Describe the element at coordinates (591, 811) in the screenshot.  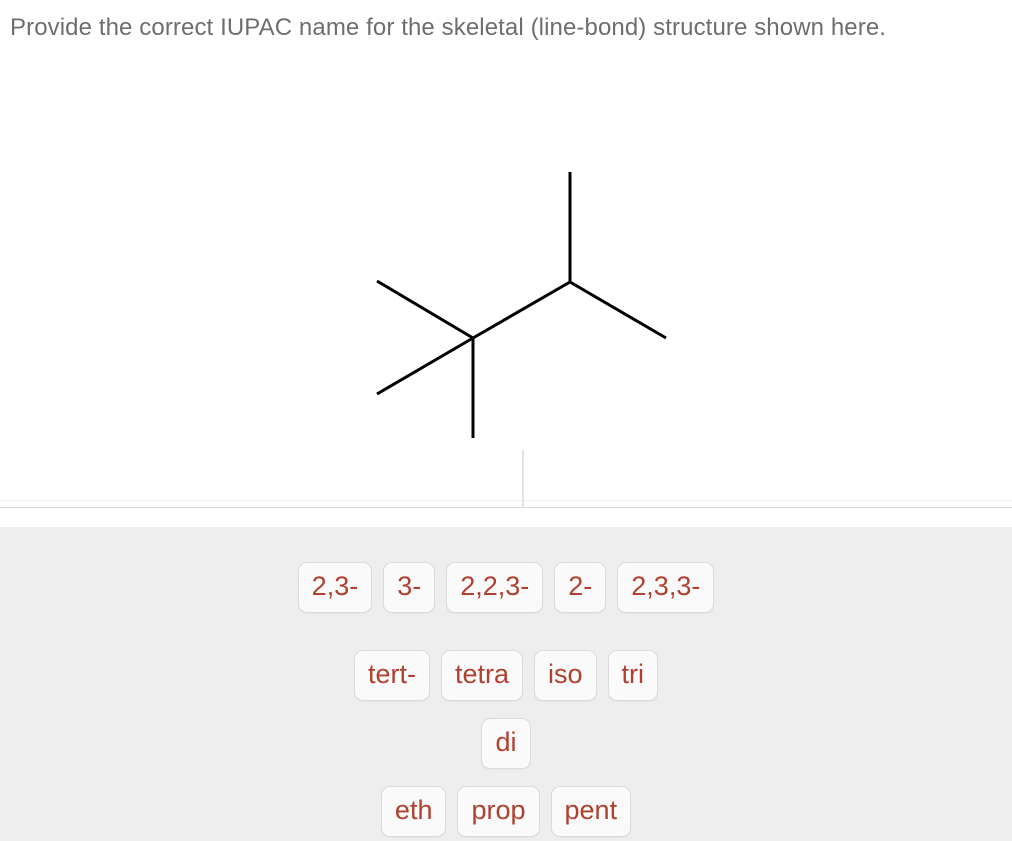
I see `word-bank-chip: pent` at that location.